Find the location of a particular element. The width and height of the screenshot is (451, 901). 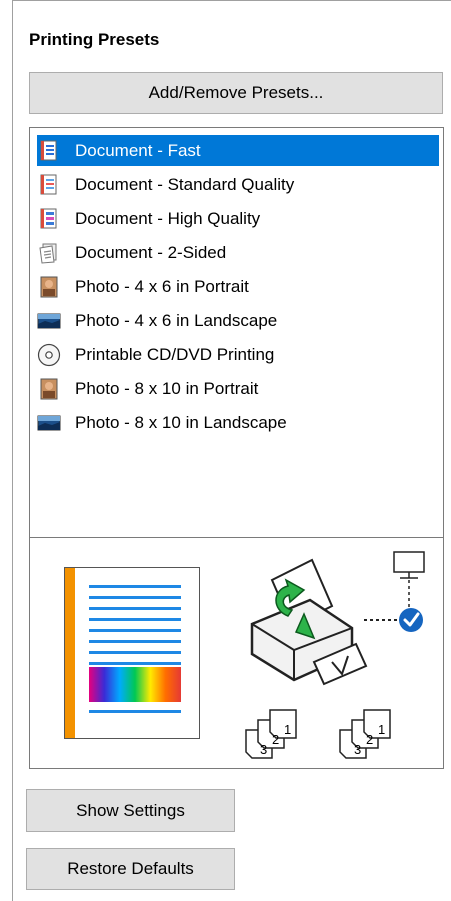

show-settings-button: Show Settings is located at coordinates (130, 810).